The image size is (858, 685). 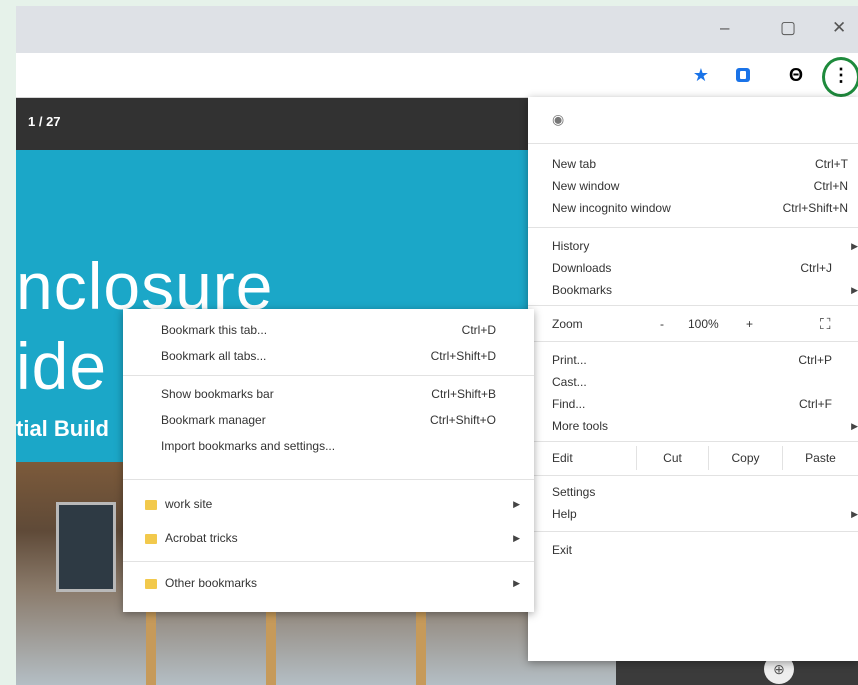 What do you see at coordinates (462, 420) in the screenshot?
I see `menu-shortcut: Ctrl+Shift+O` at bounding box center [462, 420].